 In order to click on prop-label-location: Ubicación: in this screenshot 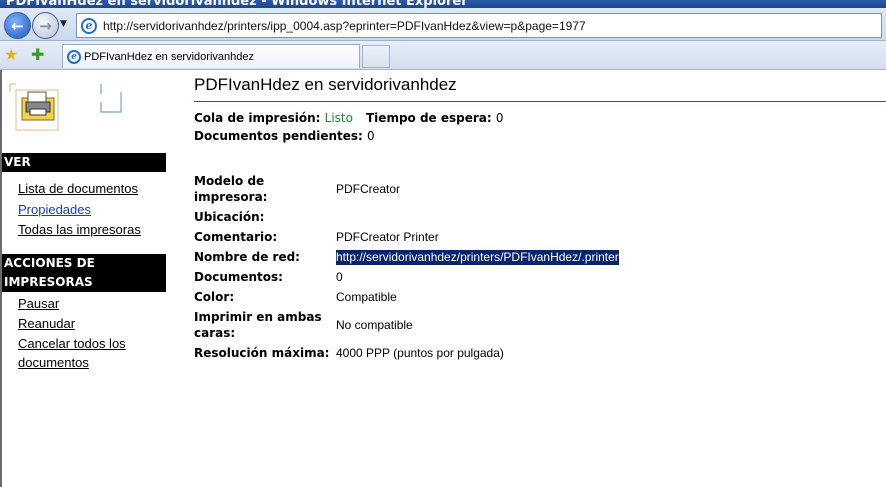, I will do `click(229, 217)`.